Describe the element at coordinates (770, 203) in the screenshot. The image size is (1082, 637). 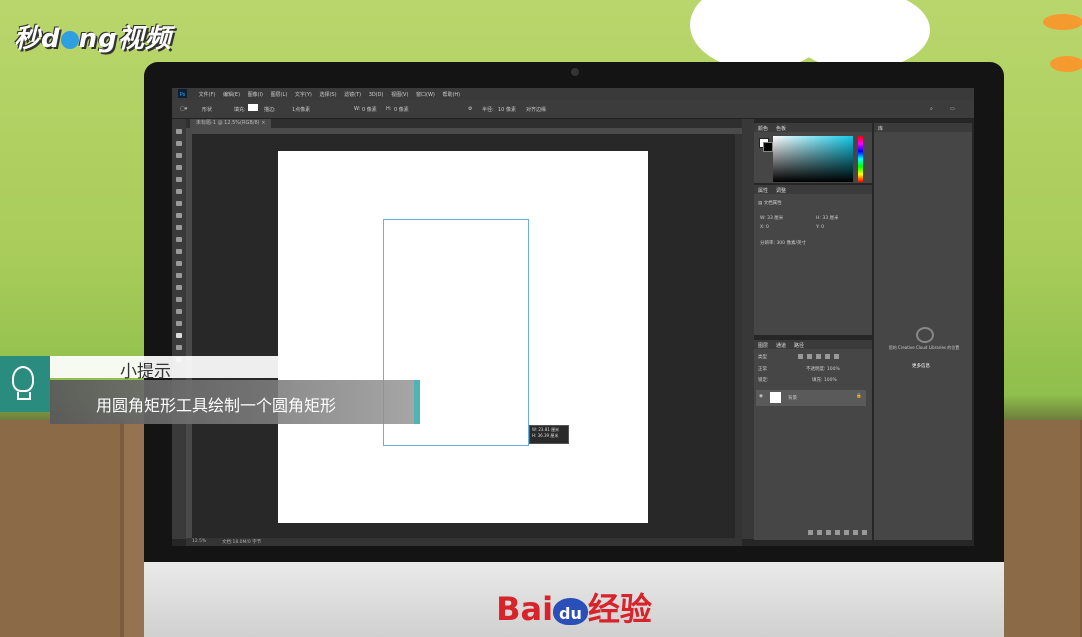
I see `doc-properties-label: ▤ 文档属性` at that location.